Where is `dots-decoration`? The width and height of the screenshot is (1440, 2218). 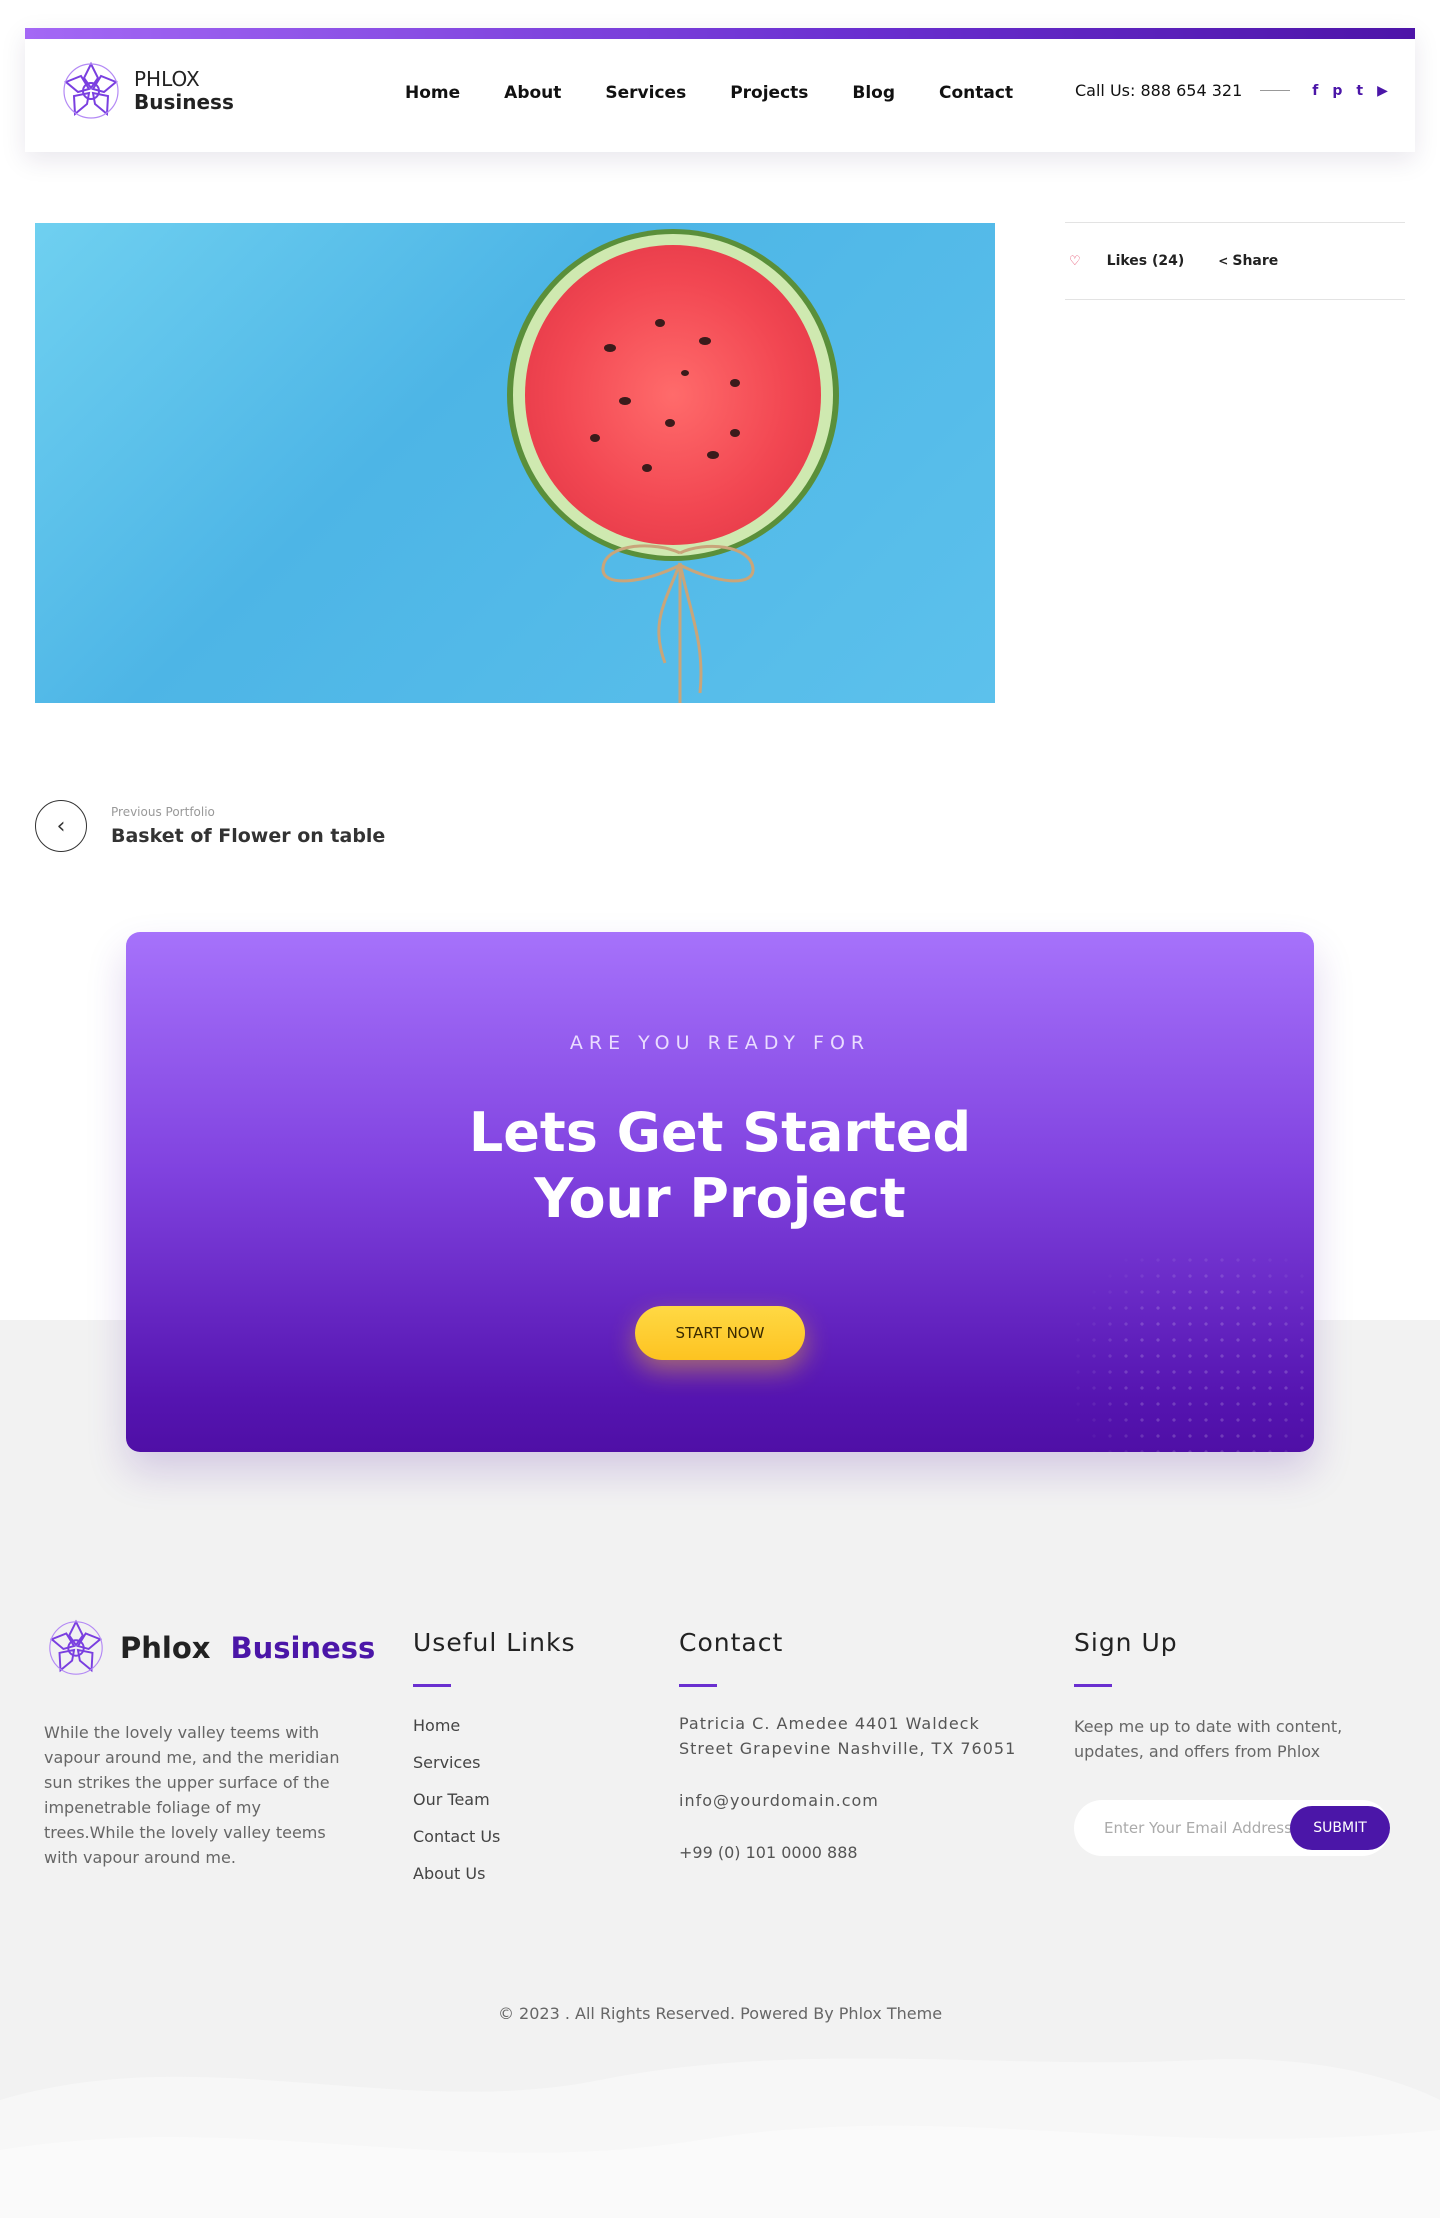
dots-decoration is located at coordinates (1184, 1352).